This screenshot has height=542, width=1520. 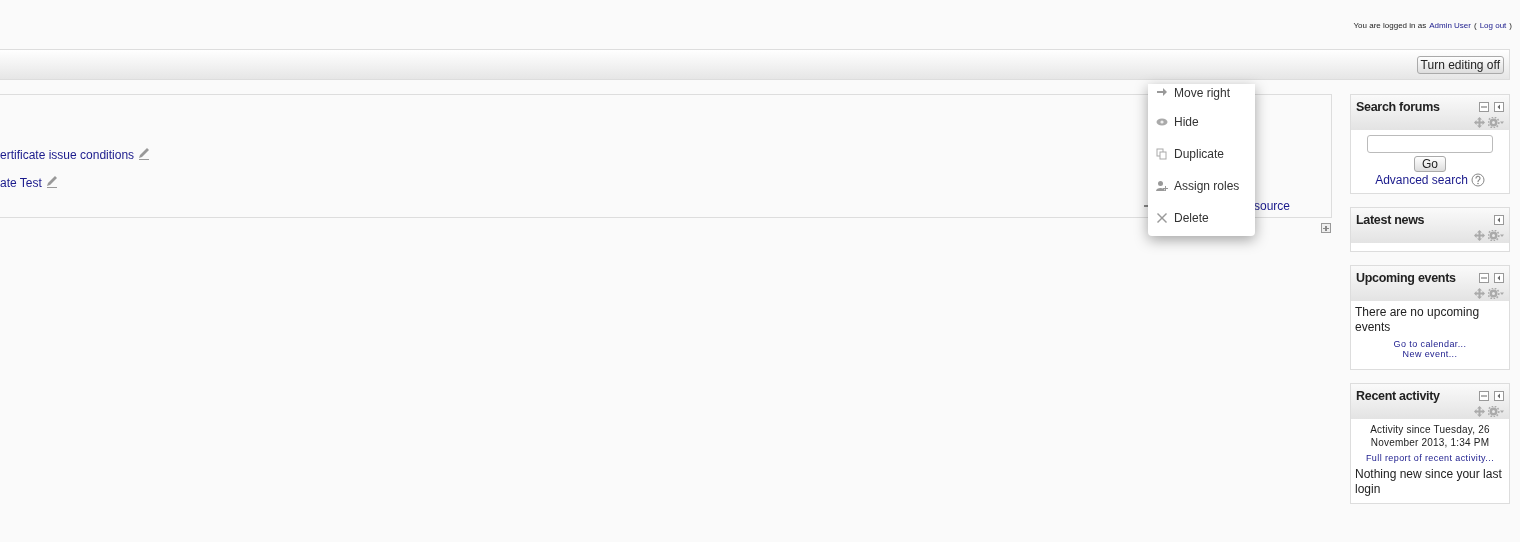 I want to click on menu-item: Hide, so click(x=1186, y=122).